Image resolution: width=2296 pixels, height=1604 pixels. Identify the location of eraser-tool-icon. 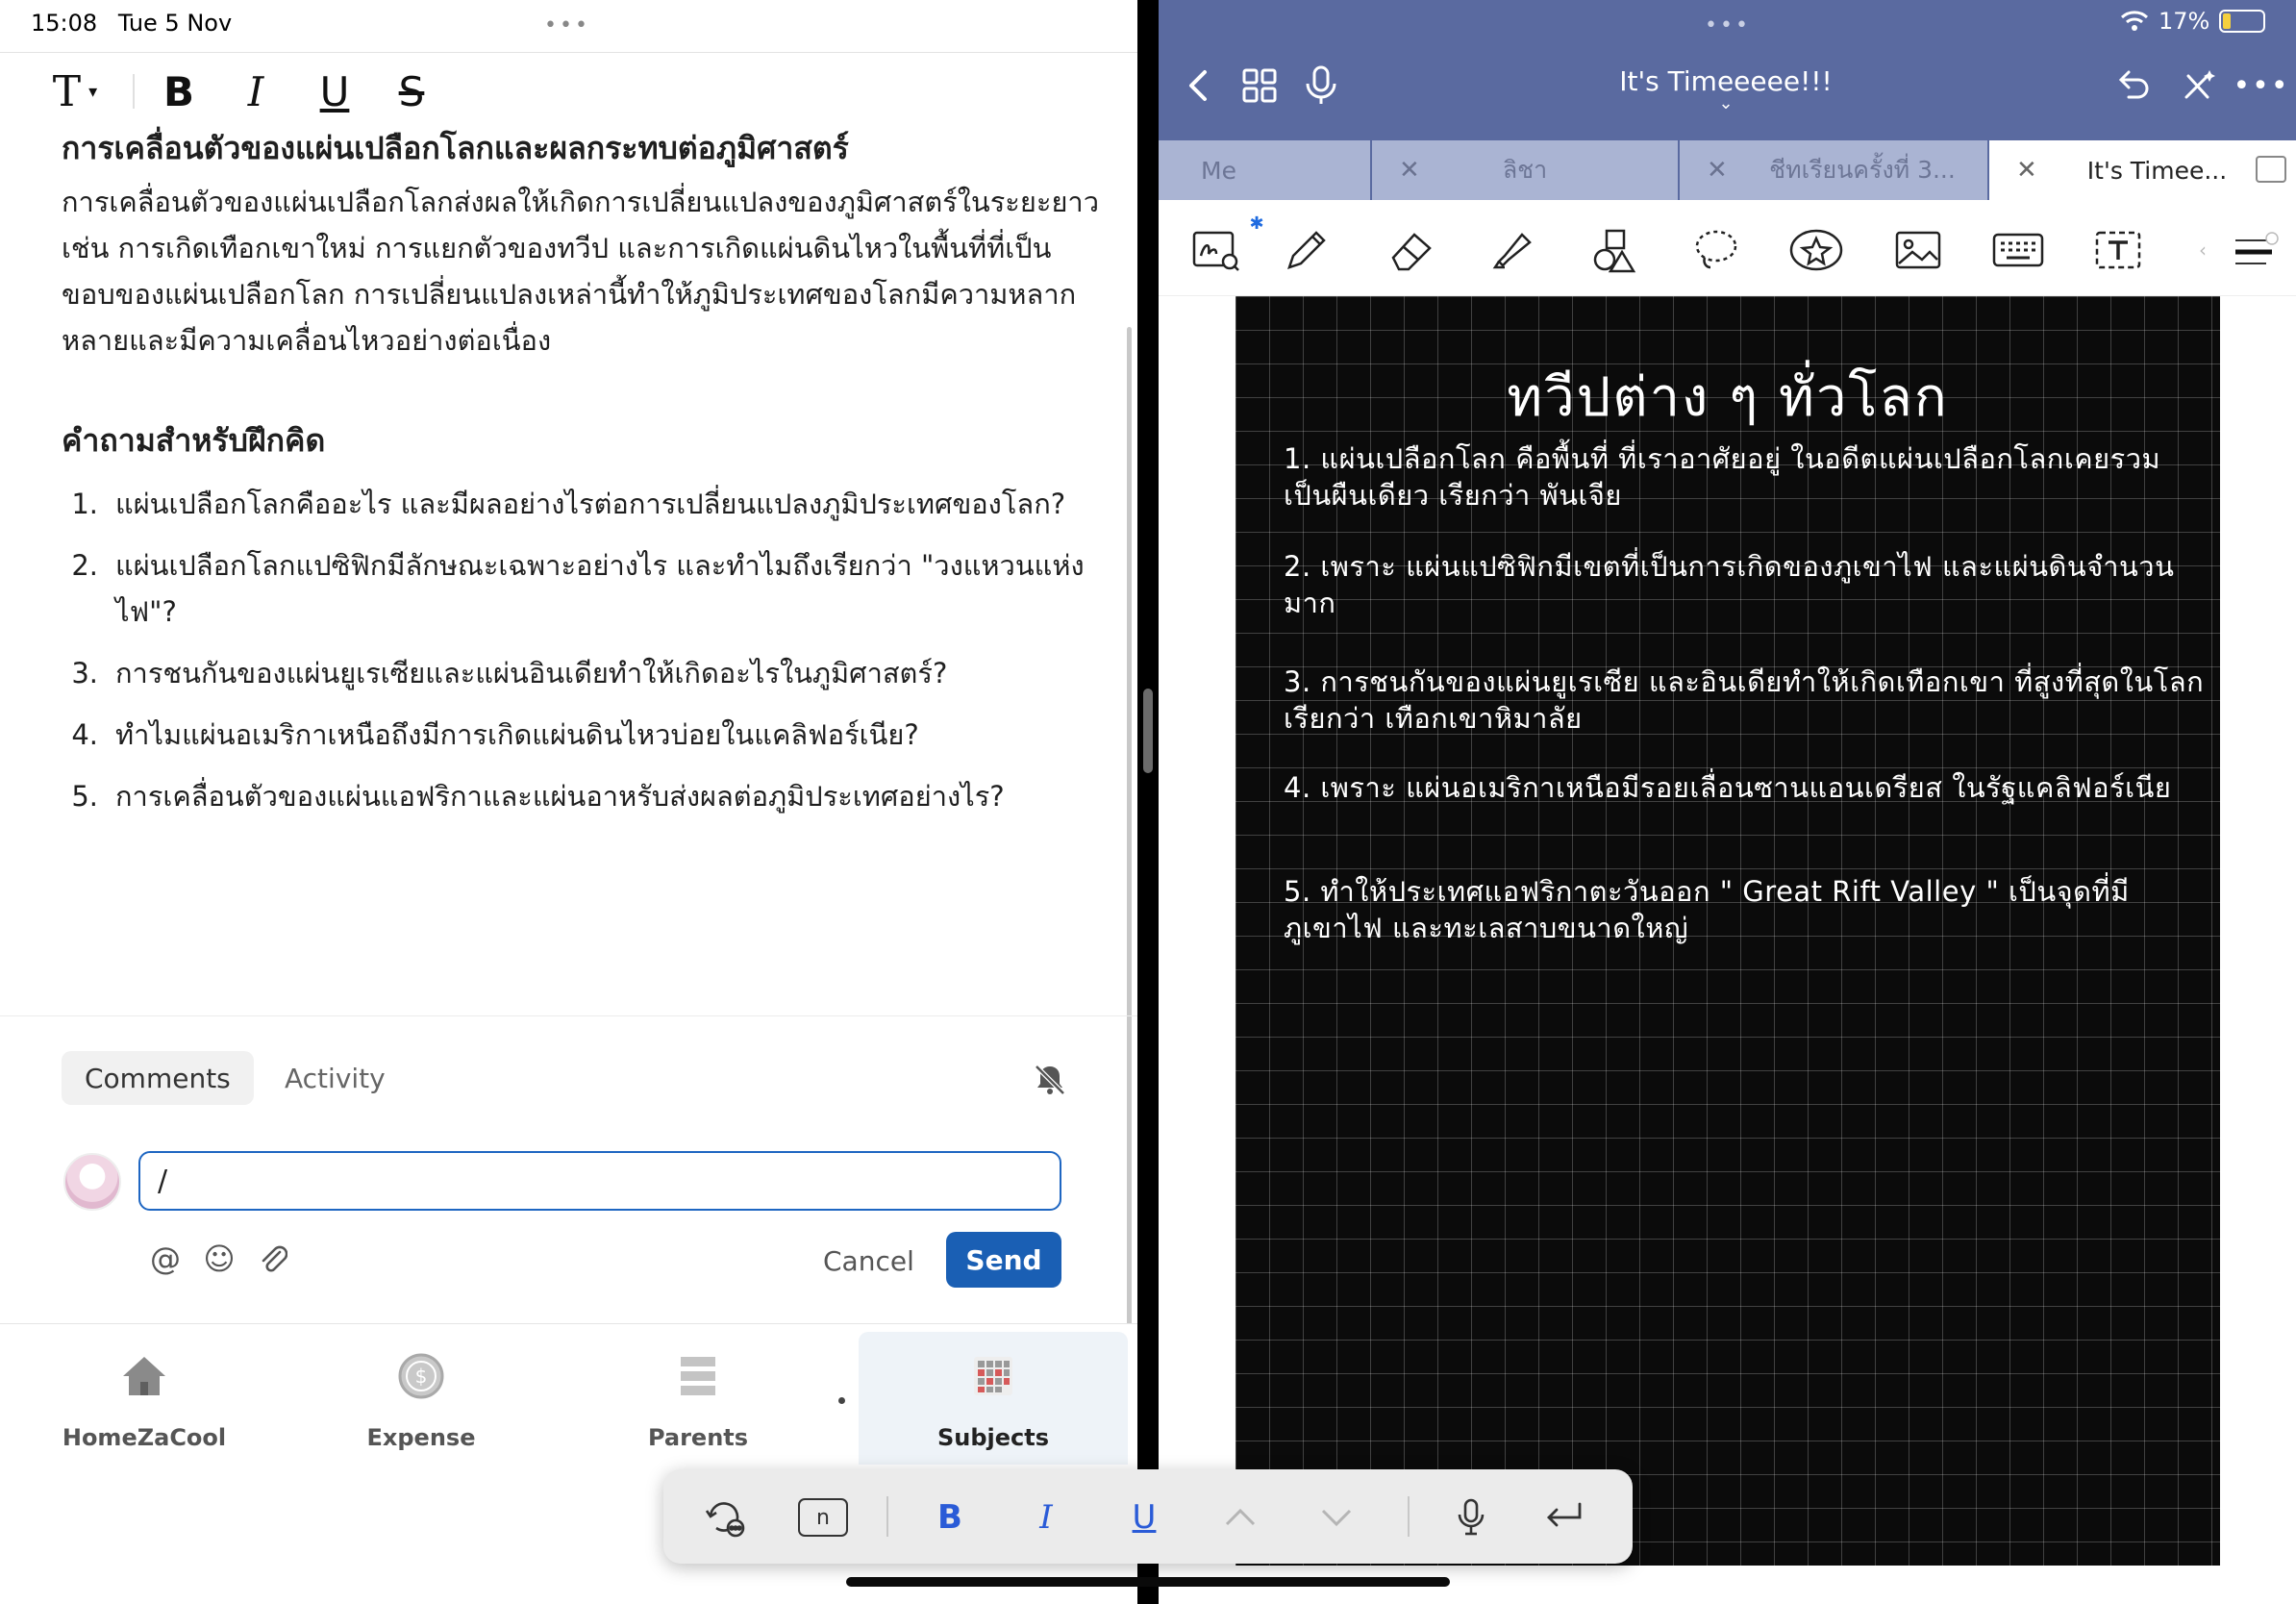
(1412, 250).